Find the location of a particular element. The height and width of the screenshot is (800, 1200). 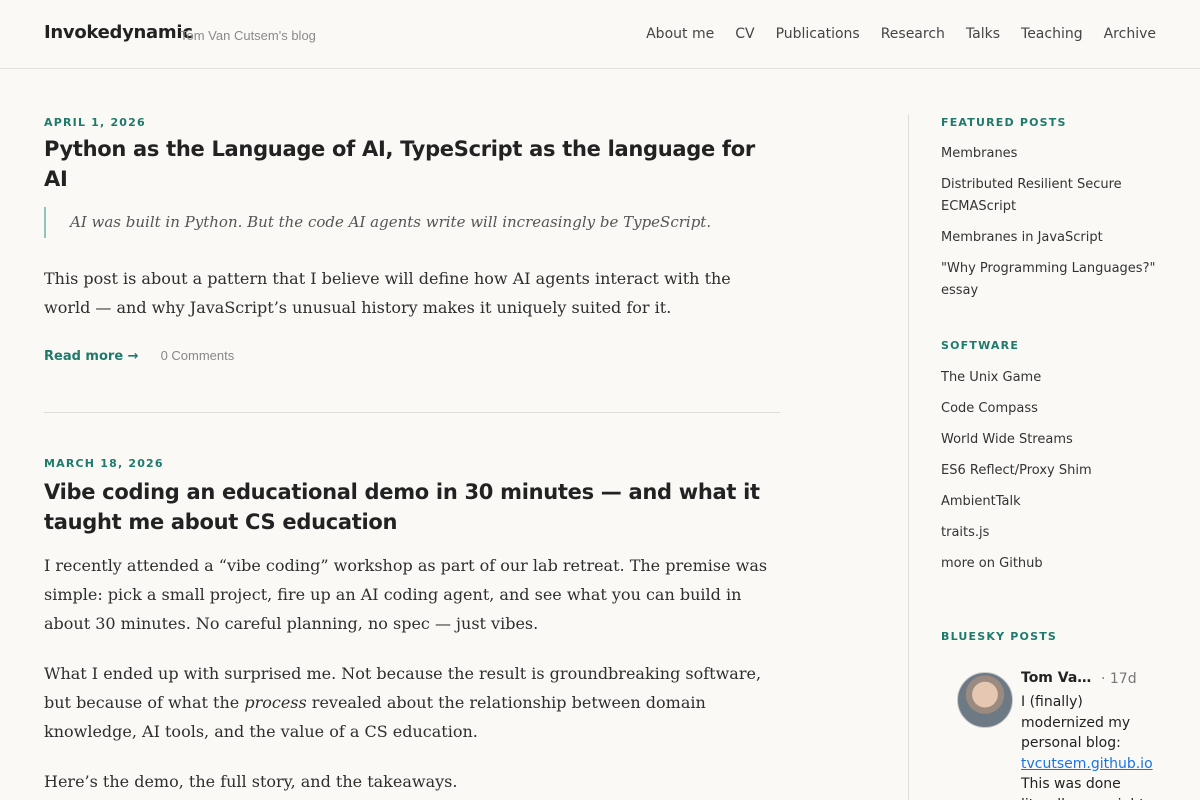

bluesky-post-link: tvcutsem.github.io is located at coordinates (1087, 764).